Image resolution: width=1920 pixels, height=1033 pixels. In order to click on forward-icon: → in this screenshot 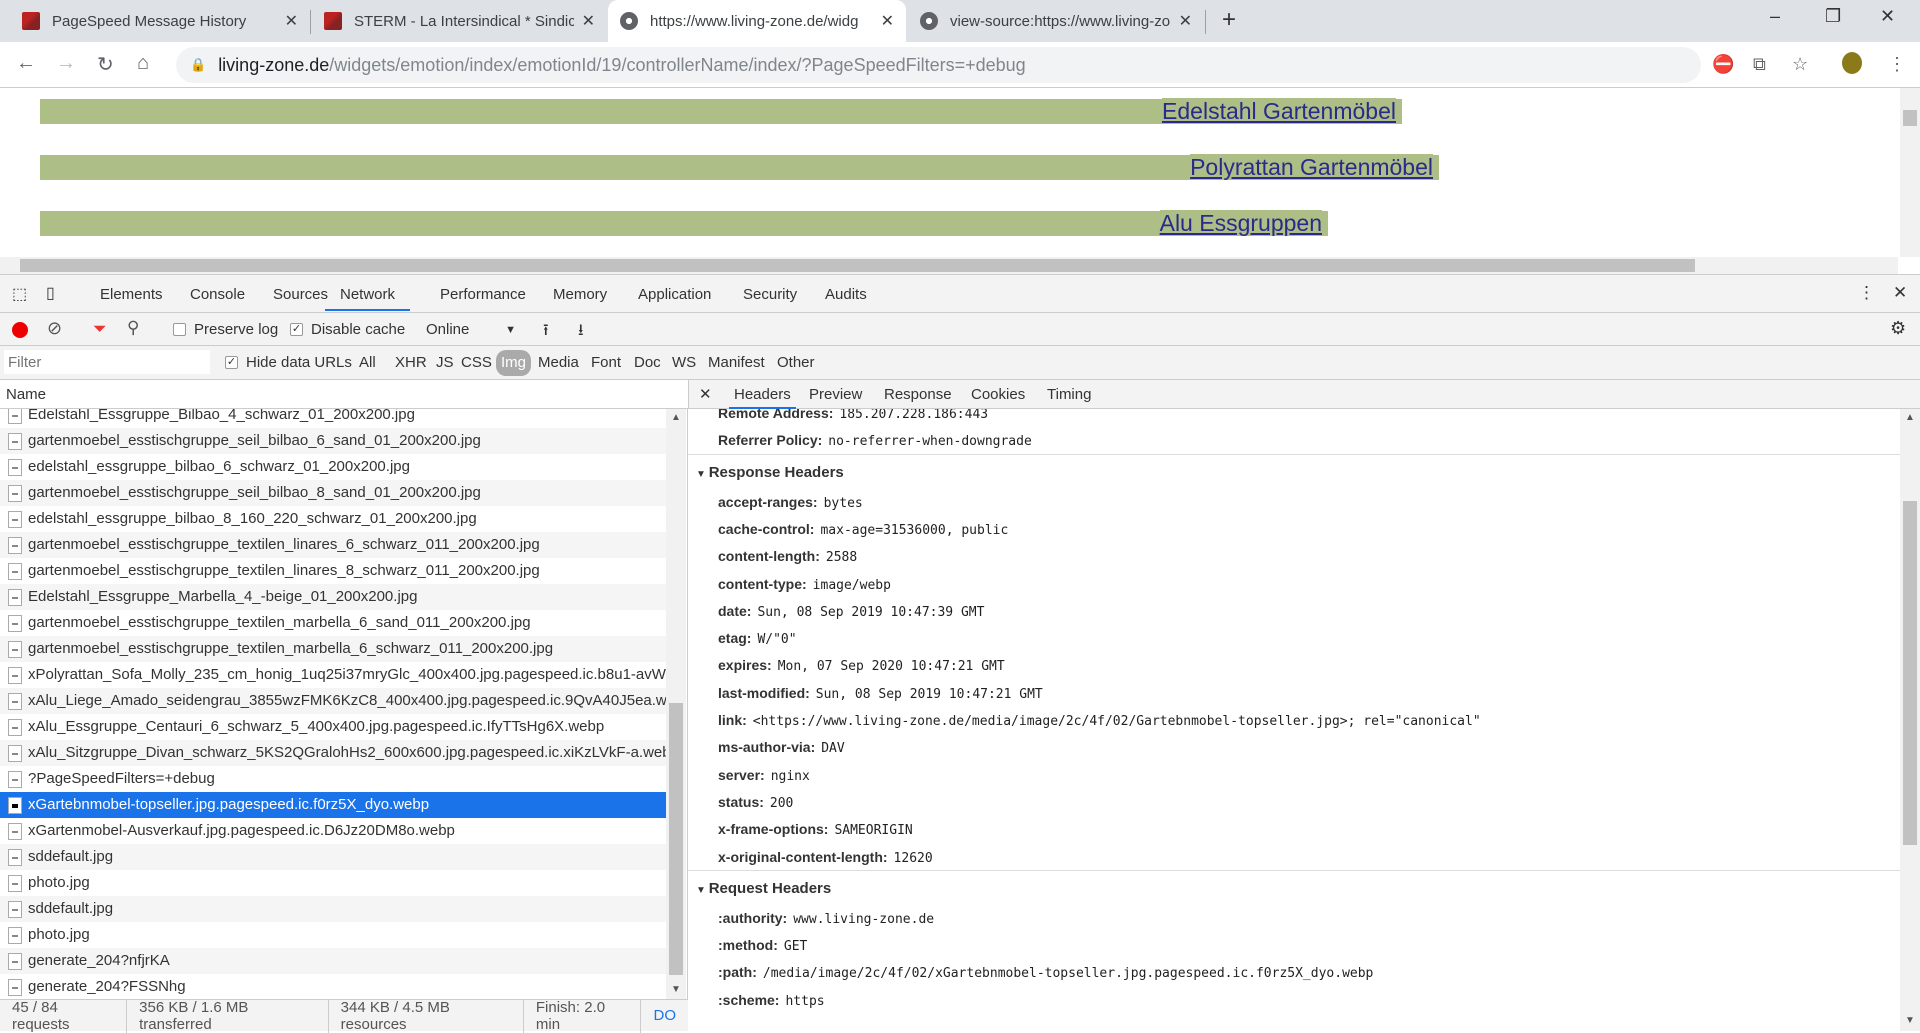, I will do `click(66, 63)`.